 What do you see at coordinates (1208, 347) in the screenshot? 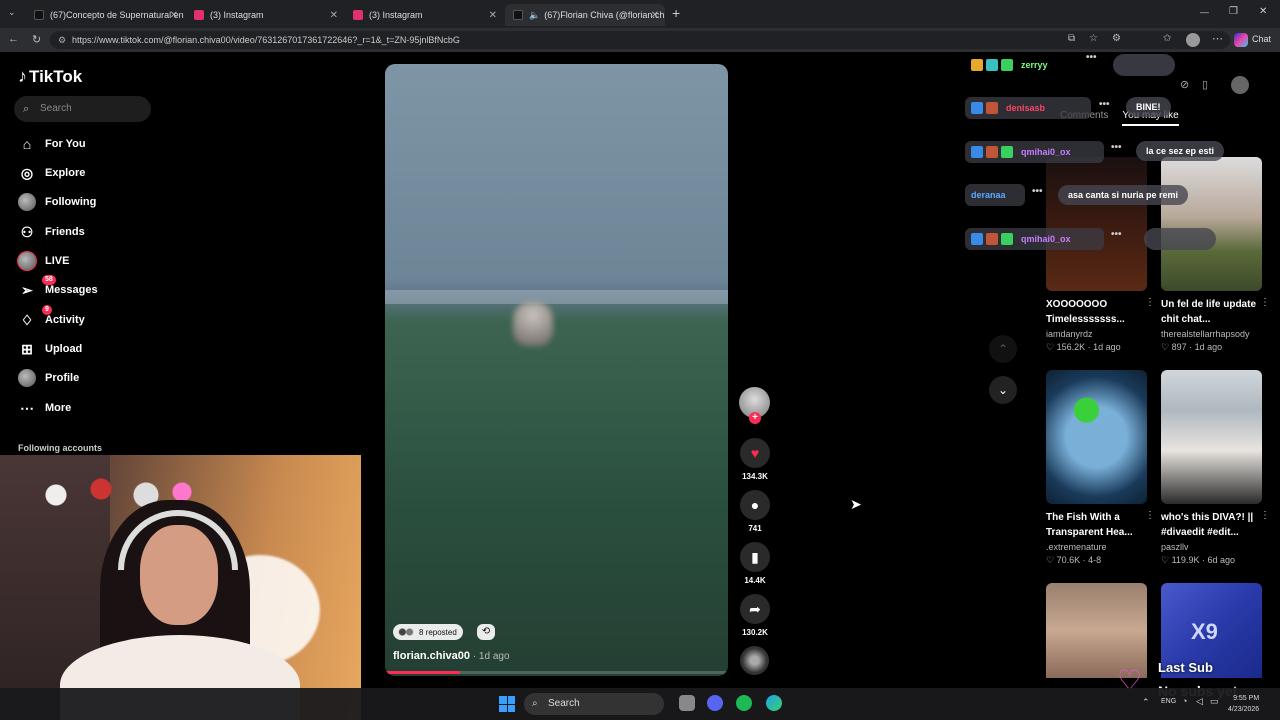
I see `card-date: 1d ago` at bounding box center [1208, 347].